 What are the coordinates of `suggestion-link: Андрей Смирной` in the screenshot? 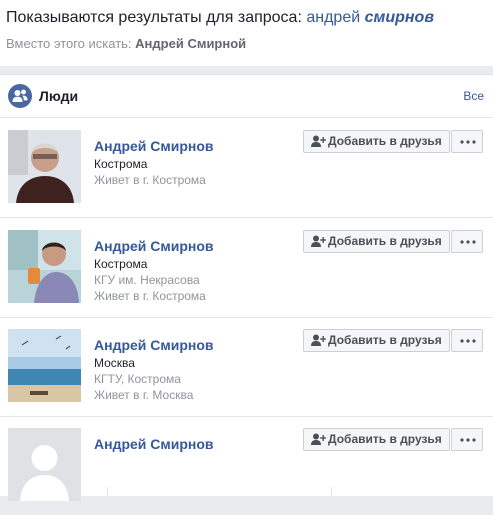 It's located at (190, 43).